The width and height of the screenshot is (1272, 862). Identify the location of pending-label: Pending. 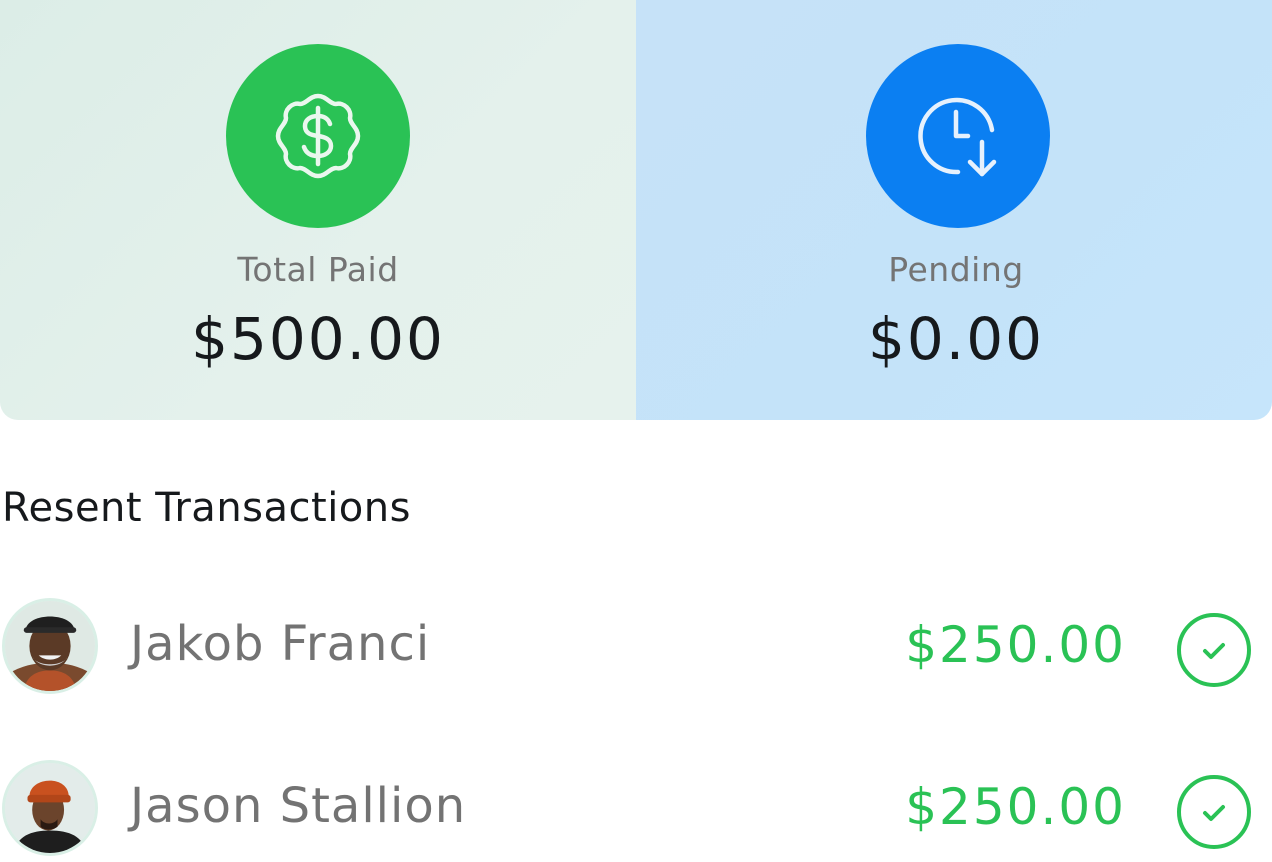
(956, 269).